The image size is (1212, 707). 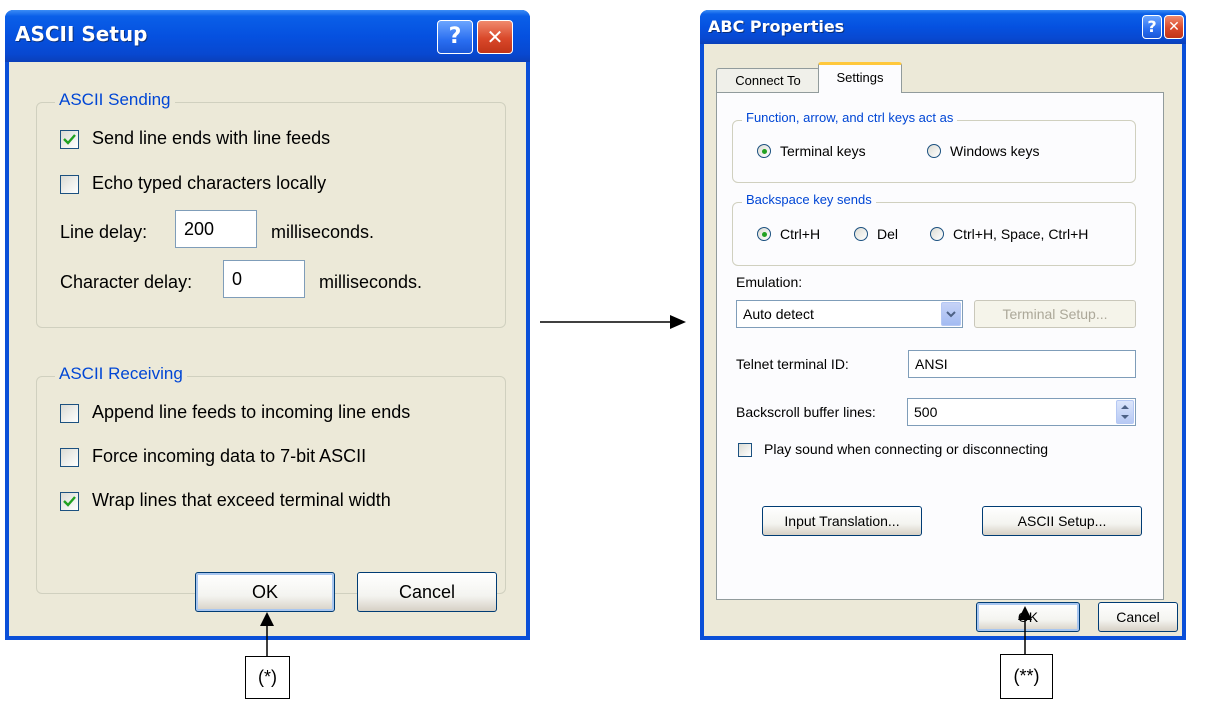 I want to click on emulation-label: Emulation:, so click(x=769, y=282).